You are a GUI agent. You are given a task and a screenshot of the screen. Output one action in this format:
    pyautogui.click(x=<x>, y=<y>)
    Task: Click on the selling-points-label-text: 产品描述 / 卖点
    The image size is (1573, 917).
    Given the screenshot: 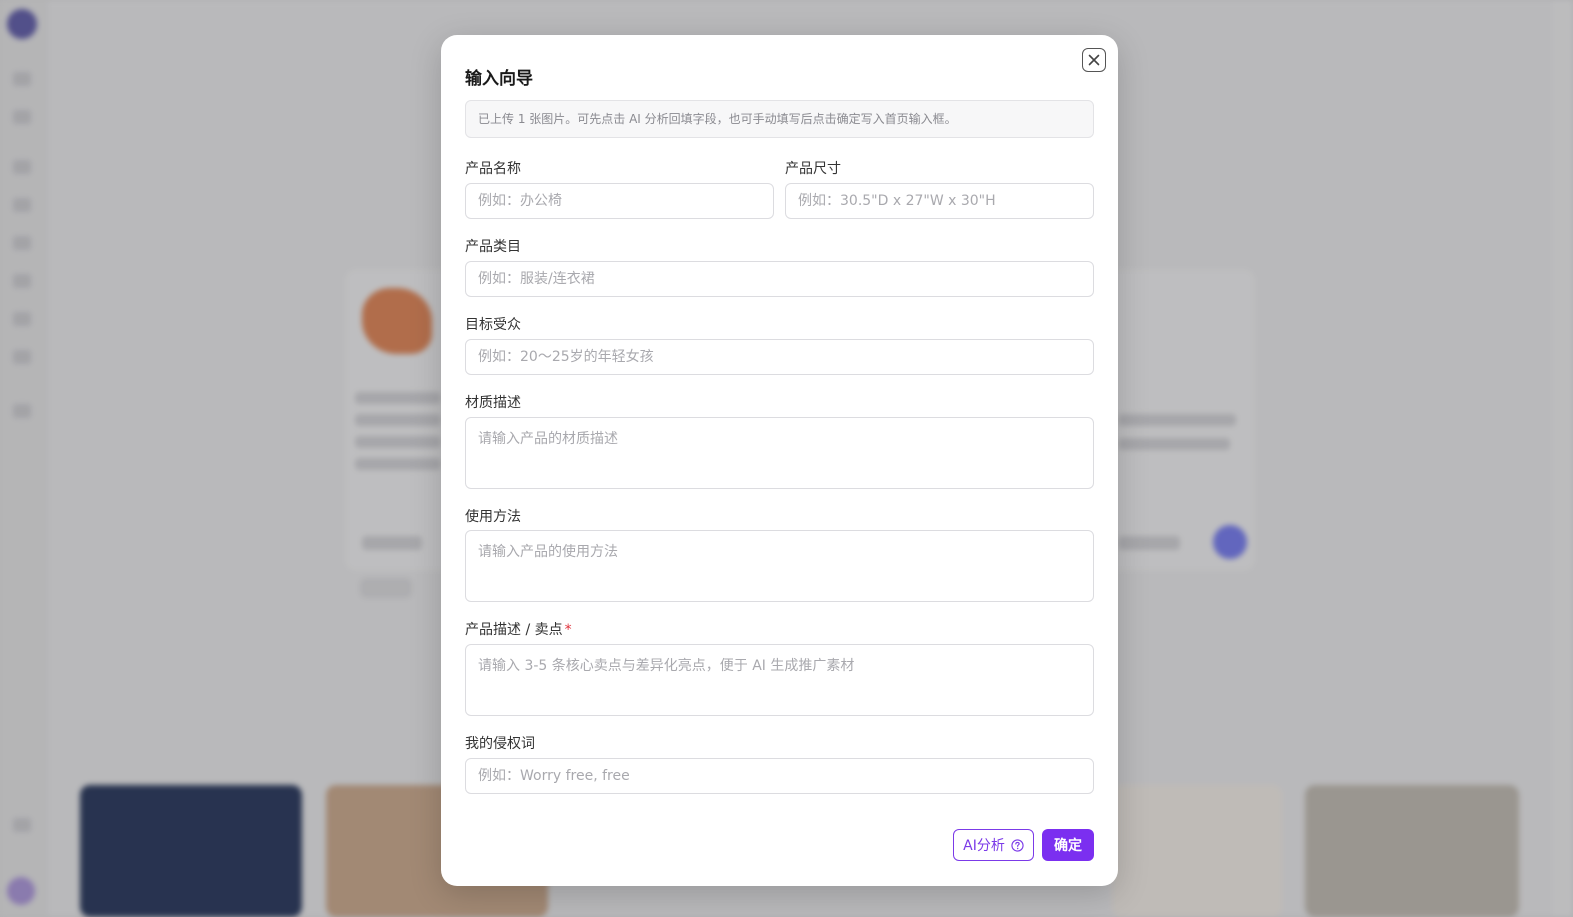 What is the action you would take?
    pyautogui.click(x=514, y=630)
    